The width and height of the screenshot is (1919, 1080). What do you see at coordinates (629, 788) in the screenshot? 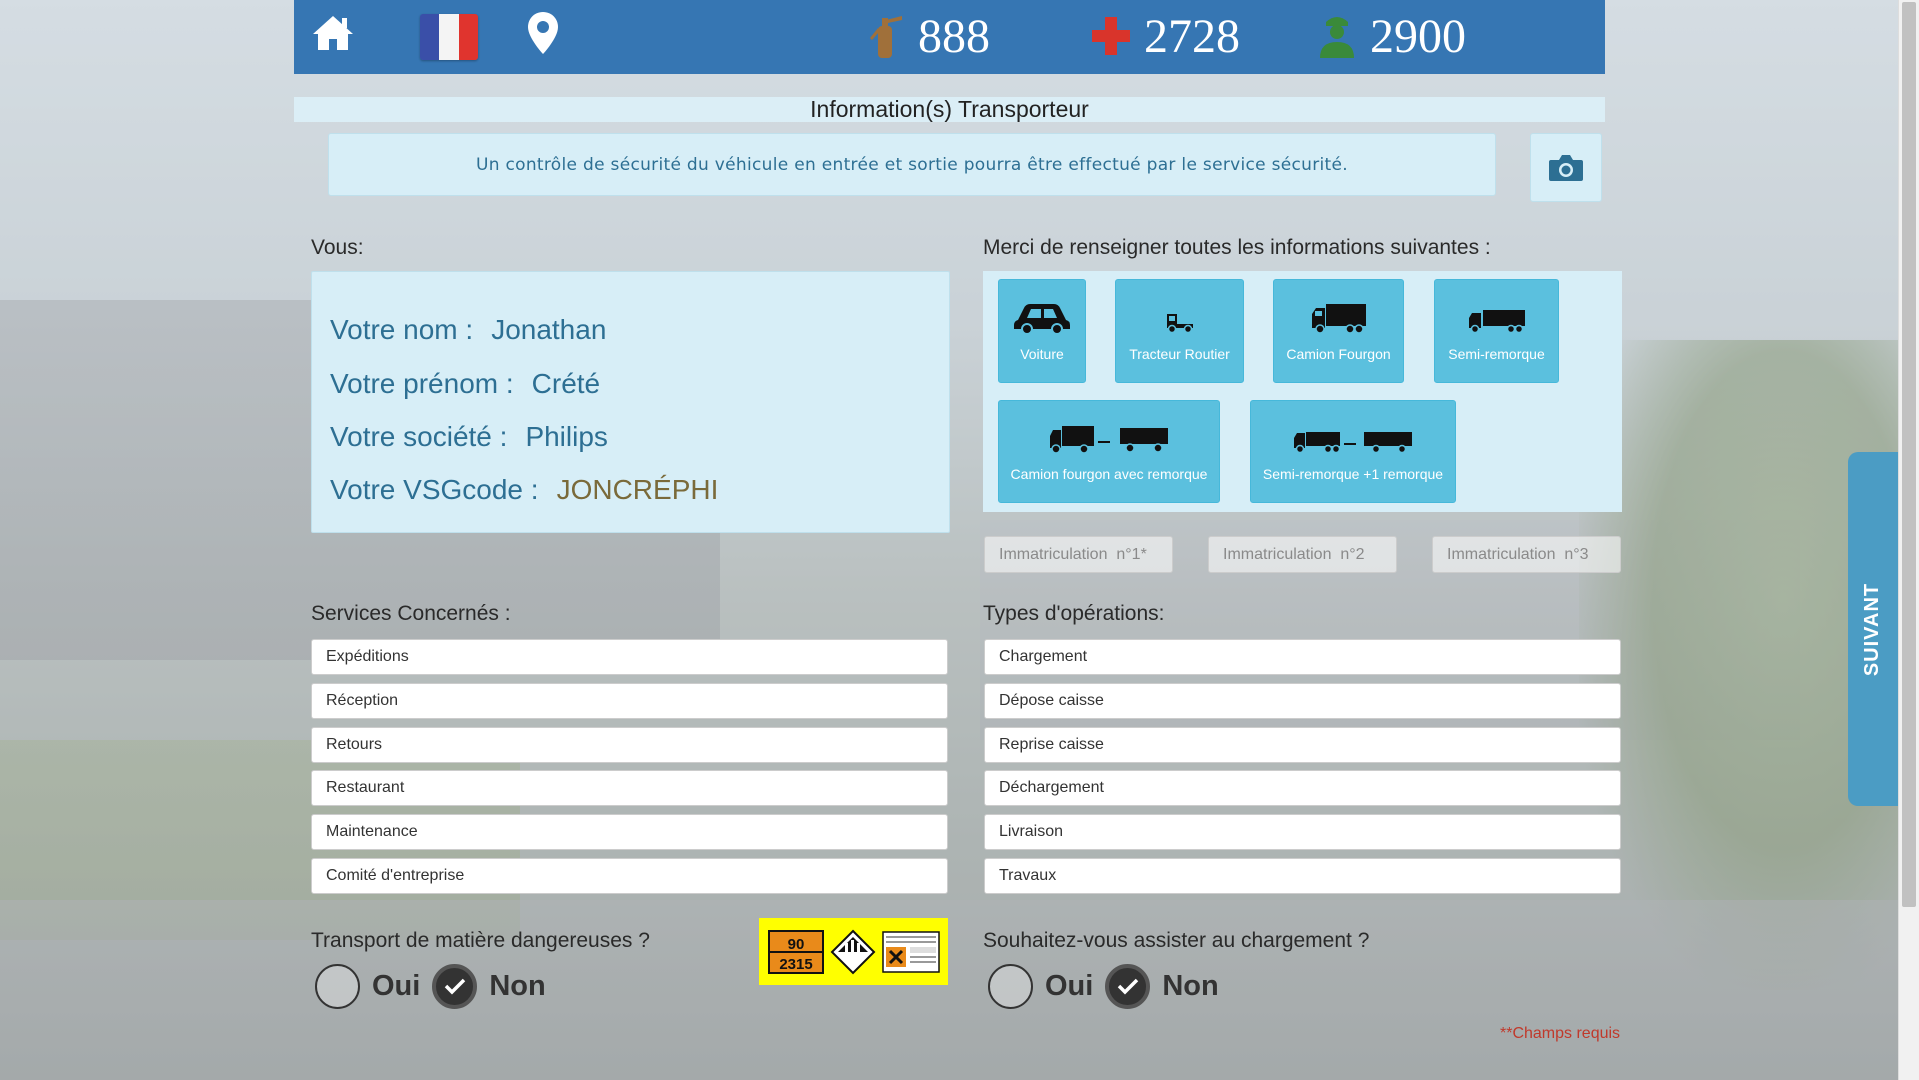
I see `service-item-restaurant: Restaurant` at bounding box center [629, 788].